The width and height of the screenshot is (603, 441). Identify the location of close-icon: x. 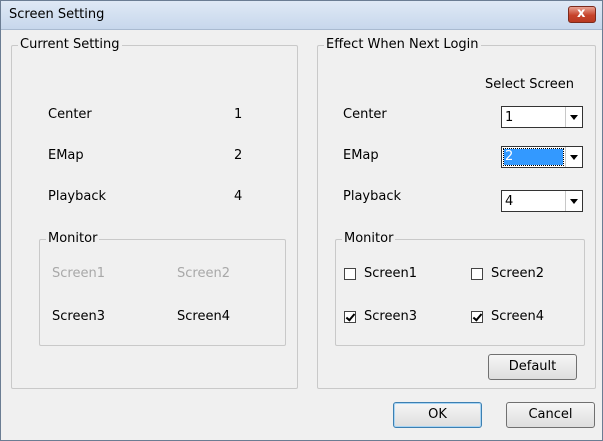
(581, 13).